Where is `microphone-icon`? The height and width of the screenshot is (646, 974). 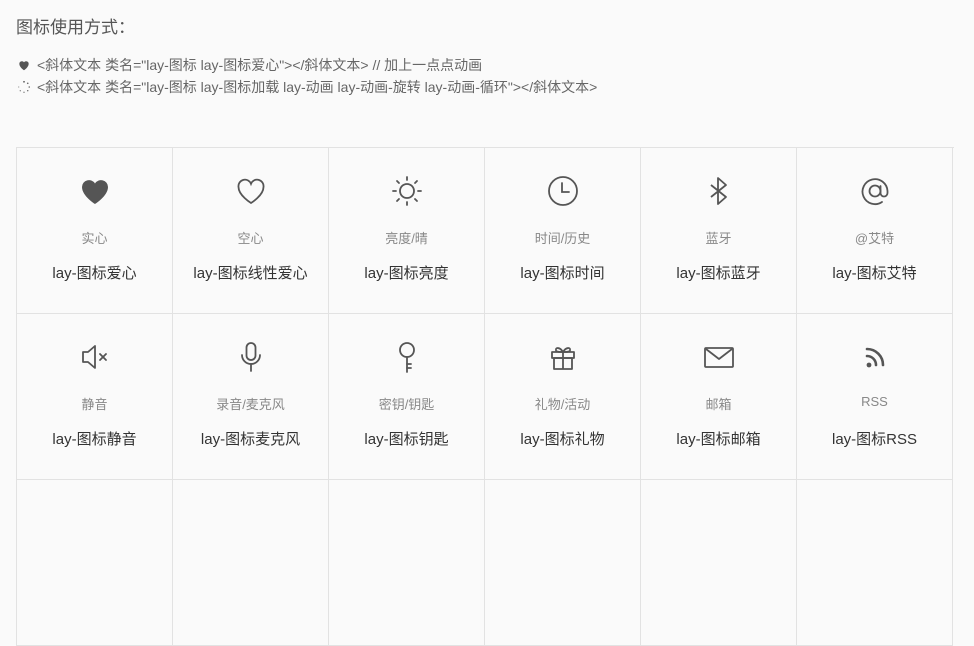
microphone-icon is located at coordinates (250, 357).